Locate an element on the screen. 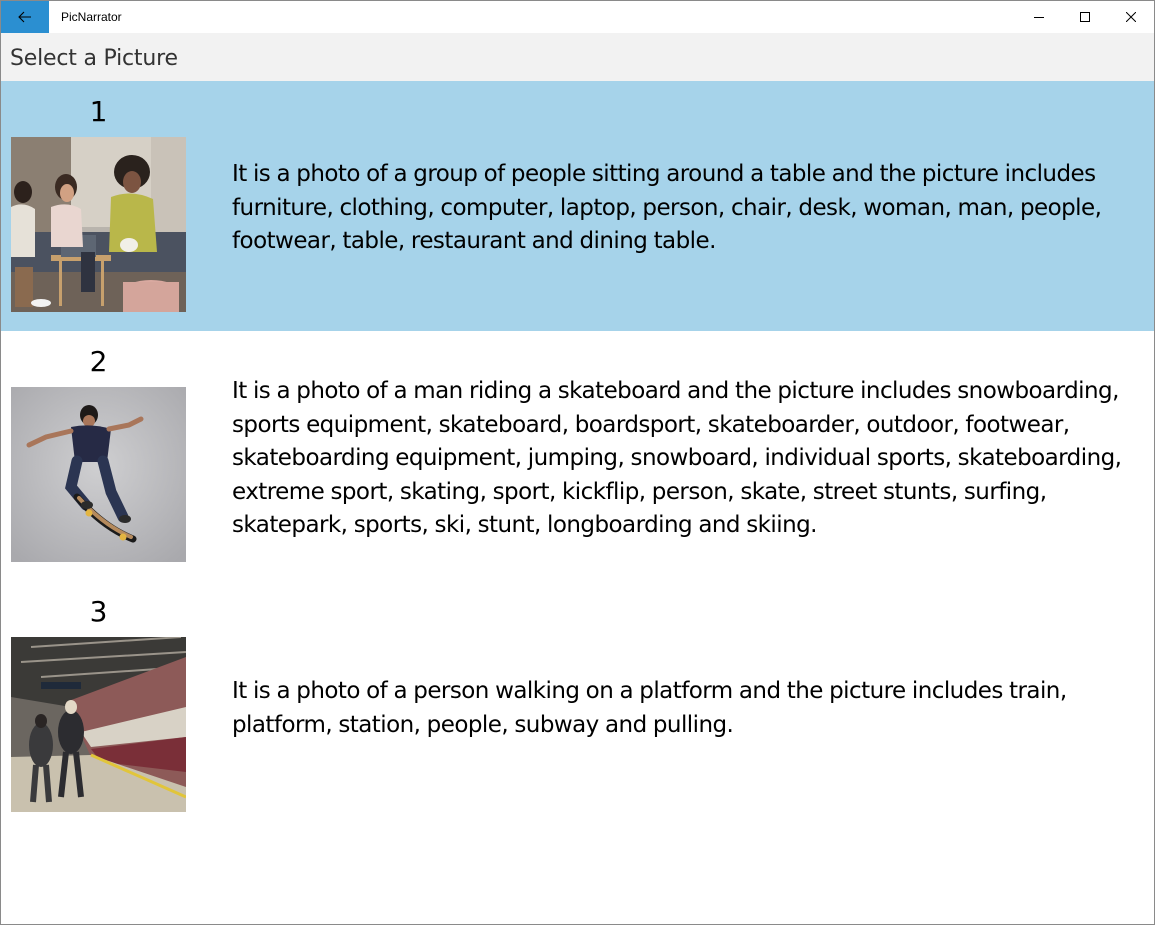  back-button is located at coordinates (25, 17).